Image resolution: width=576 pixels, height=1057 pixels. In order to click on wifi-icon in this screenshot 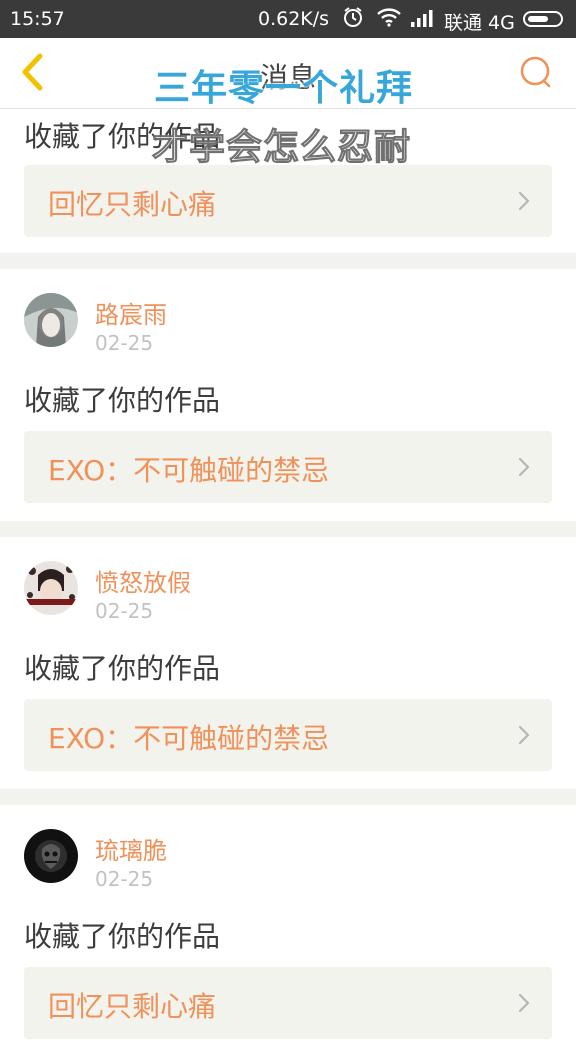, I will do `click(389, 19)`.